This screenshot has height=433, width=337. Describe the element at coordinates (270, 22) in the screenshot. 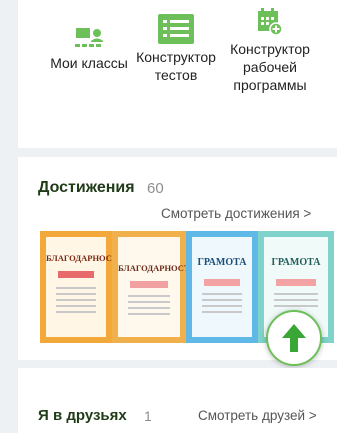

I see `calendar-add-icon` at that location.